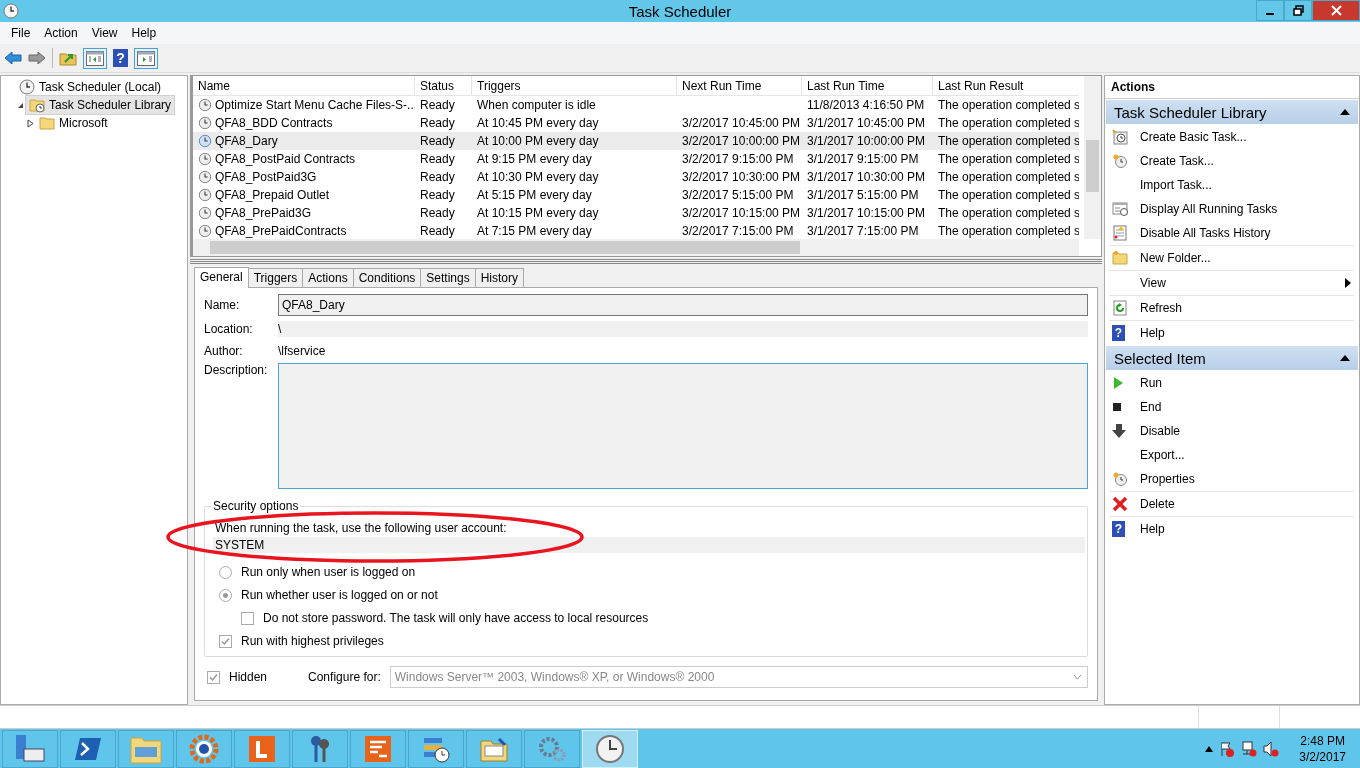 The height and width of the screenshot is (768, 1360). Describe the element at coordinates (344, 677) in the screenshot. I see `field-label: Configure for:` at that location.